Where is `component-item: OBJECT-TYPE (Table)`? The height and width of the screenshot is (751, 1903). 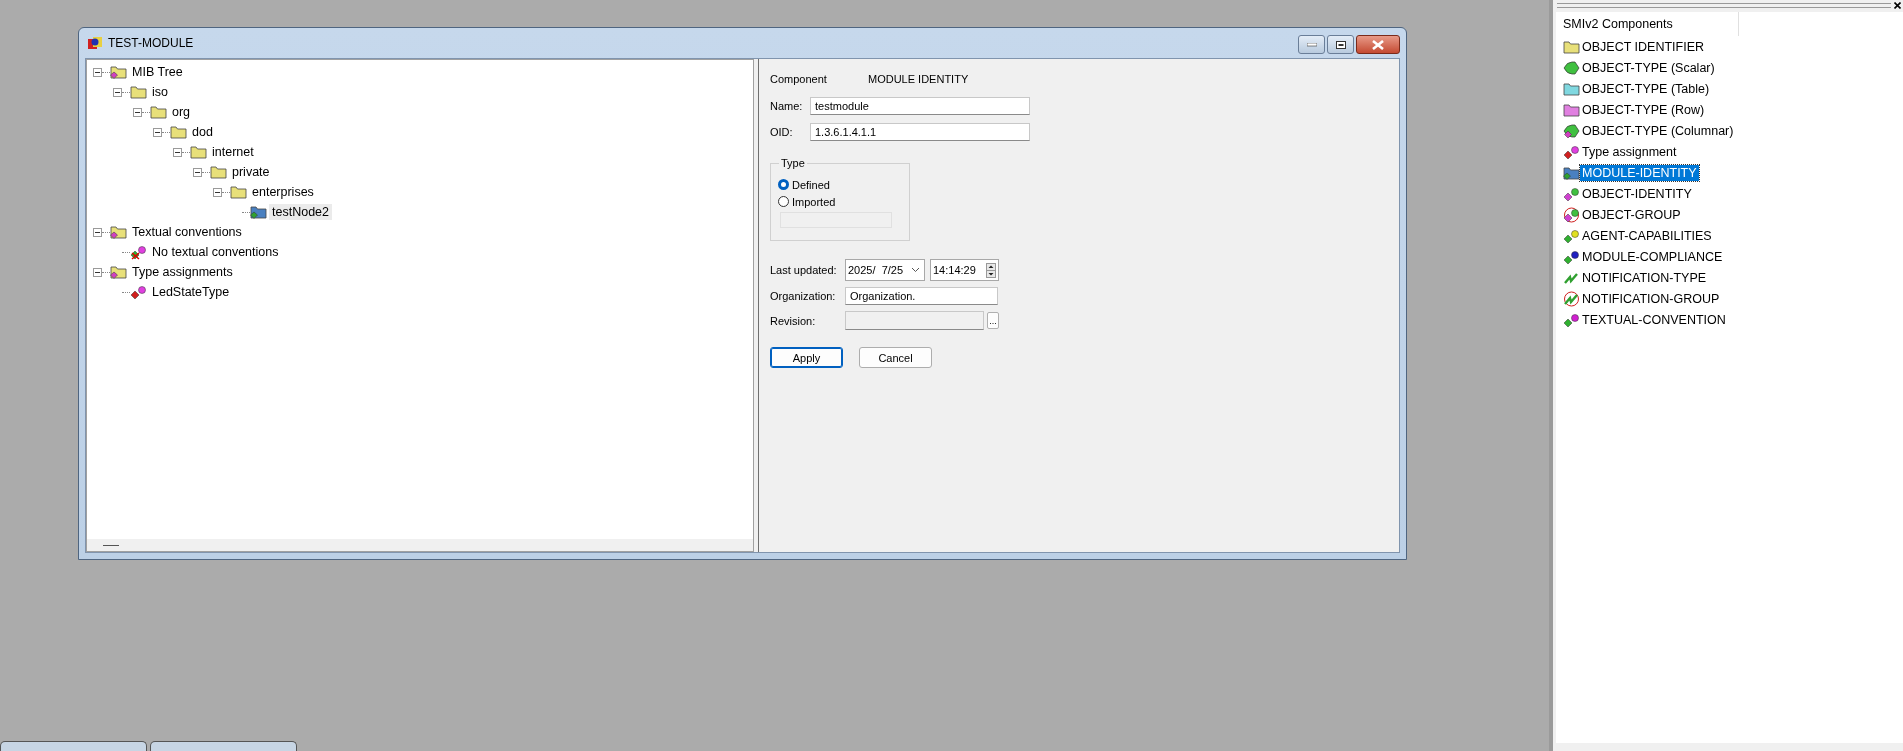
component-item: OBJECT-TYPE (Table) is located at coordinates (1646, 88).